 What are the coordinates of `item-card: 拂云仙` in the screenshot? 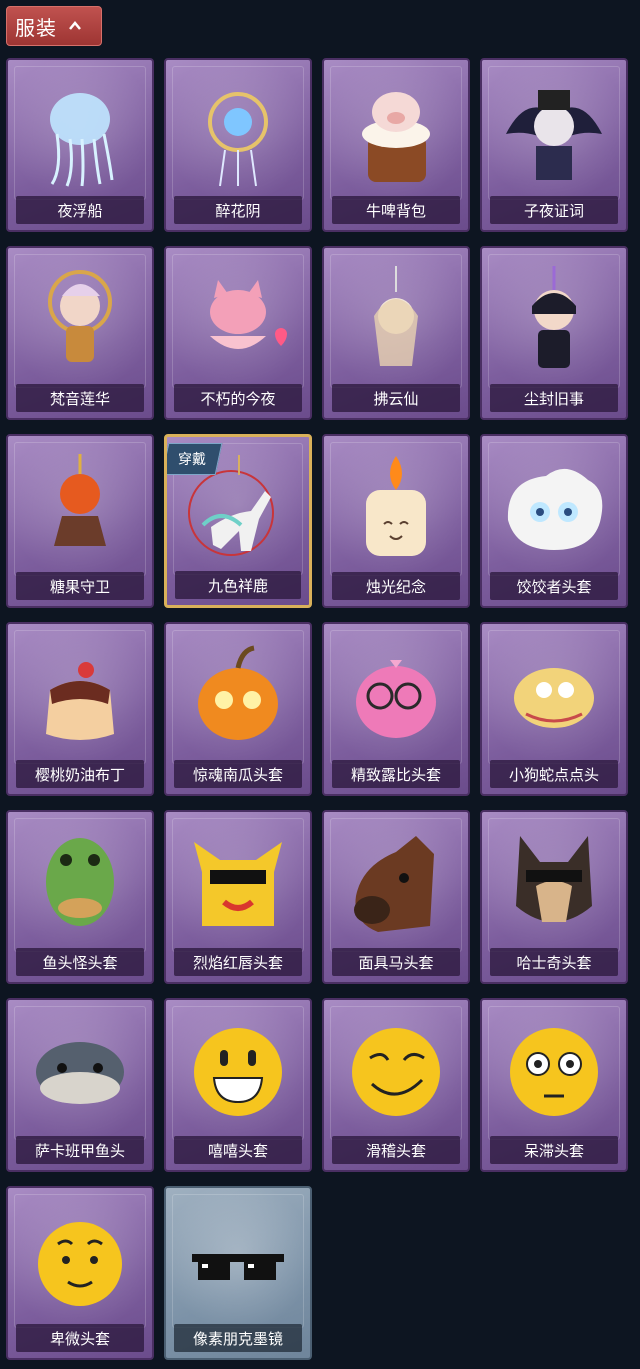 It's located at (396, 333).